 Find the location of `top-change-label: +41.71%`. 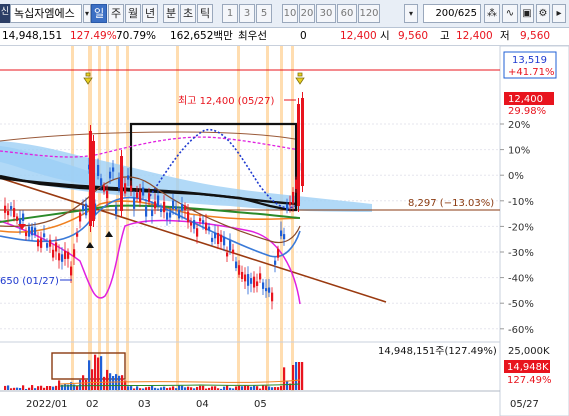

top-change-label: +41.71% is located at coordinates (531, 72).